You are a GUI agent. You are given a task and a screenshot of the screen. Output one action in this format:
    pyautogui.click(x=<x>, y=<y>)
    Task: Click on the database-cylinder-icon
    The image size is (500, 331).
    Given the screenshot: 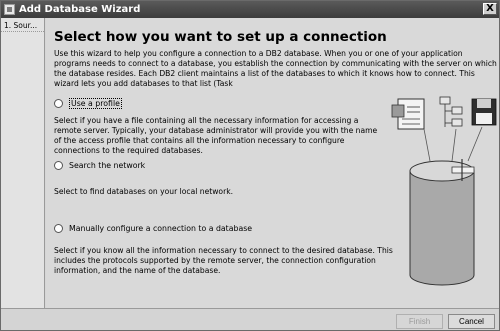 What is the action you would take?
    pyautogui.click(x=442, y=222)
    